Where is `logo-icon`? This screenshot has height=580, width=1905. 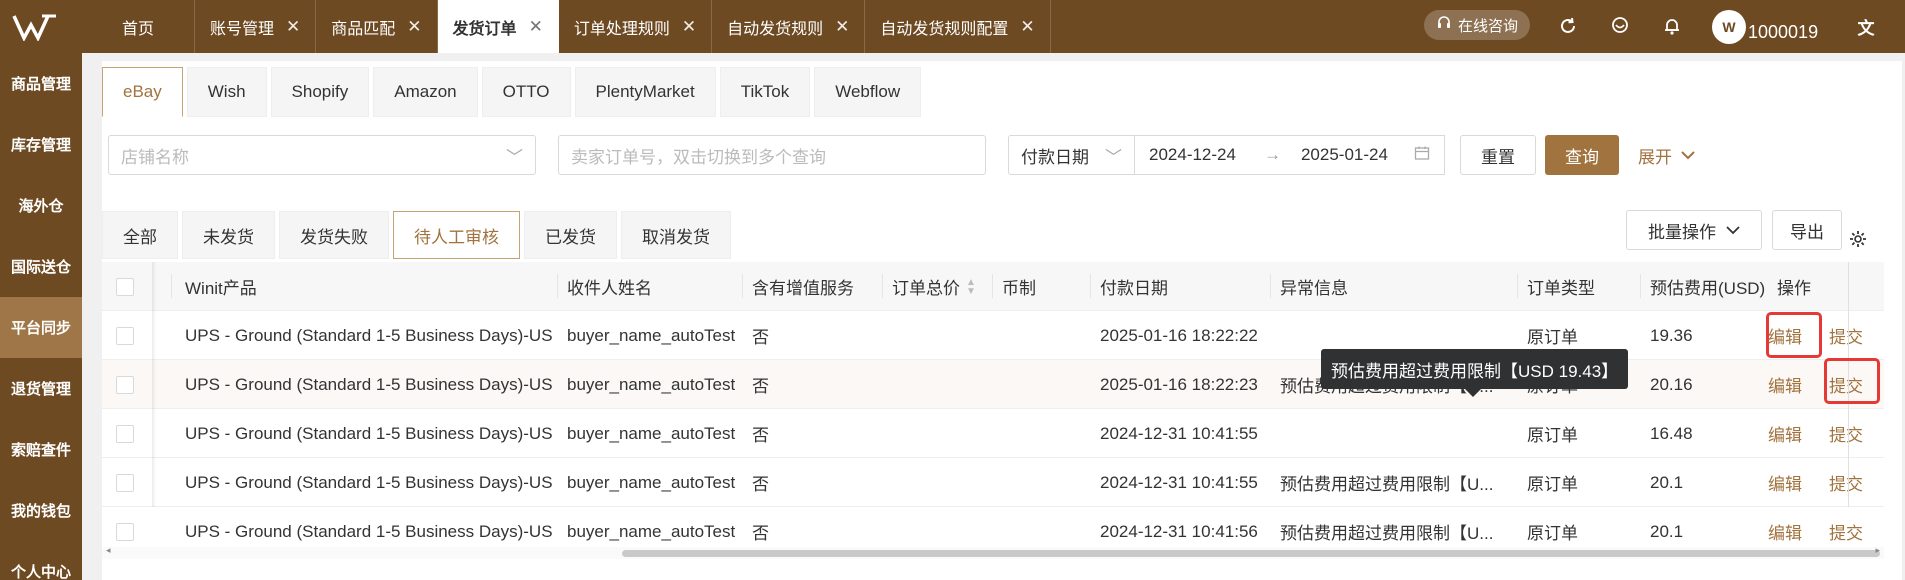 logo-icon is located at coordinates (35, 27).